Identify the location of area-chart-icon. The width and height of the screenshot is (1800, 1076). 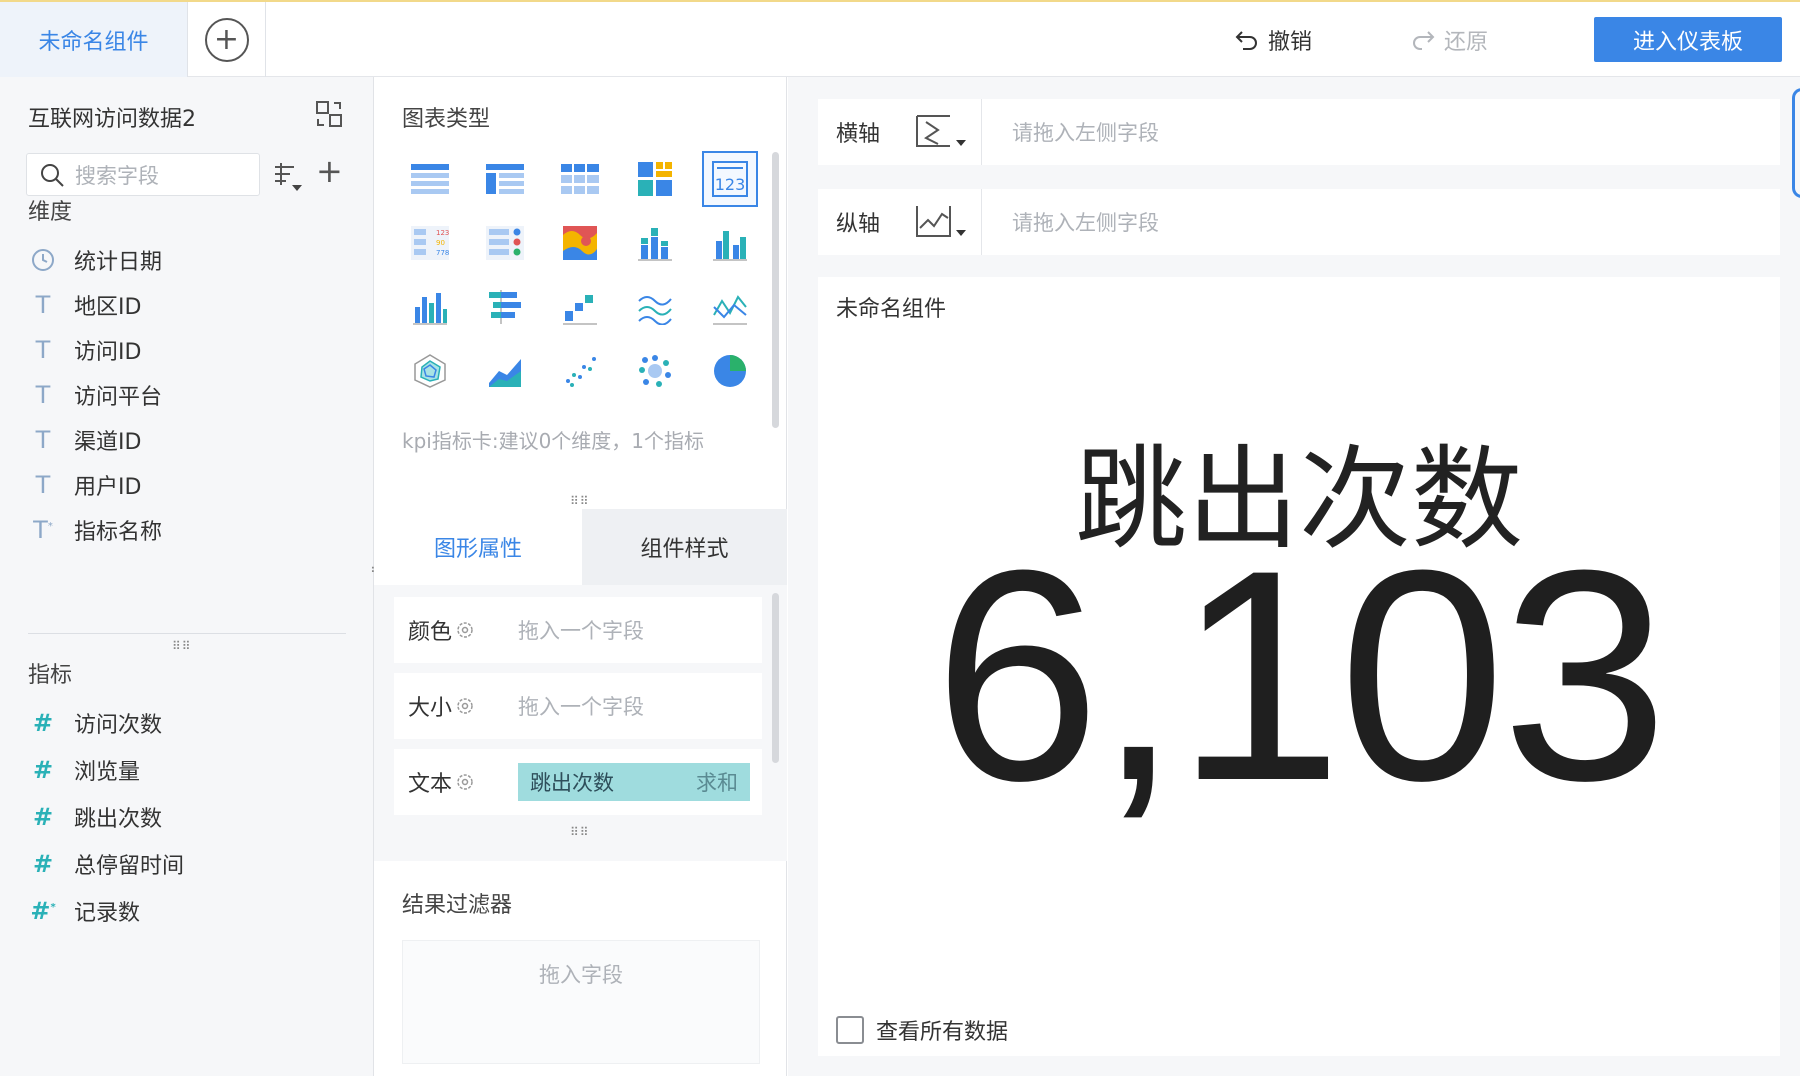
(505, 371).